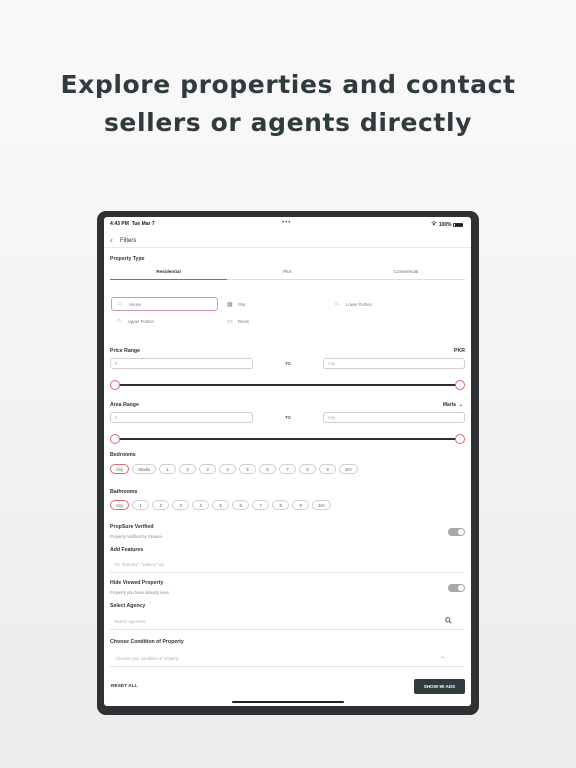 The height and width of the screenshot is (768, 576). Describe the element at coordinates (453, 405) in the screenshot. I see `area-unit-select: Marla ⌄` at that location.